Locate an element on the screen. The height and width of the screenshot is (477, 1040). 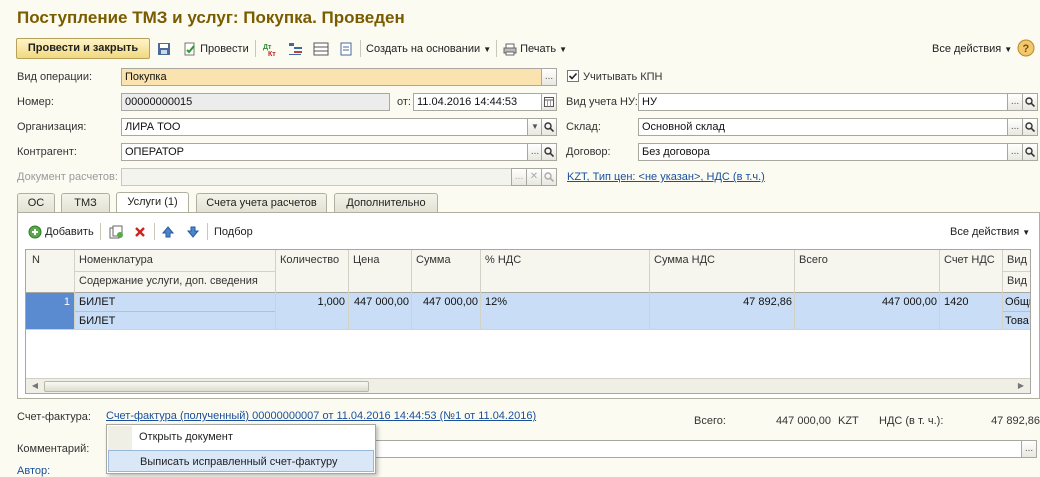
document-icon is located at coordinates (346, 49).